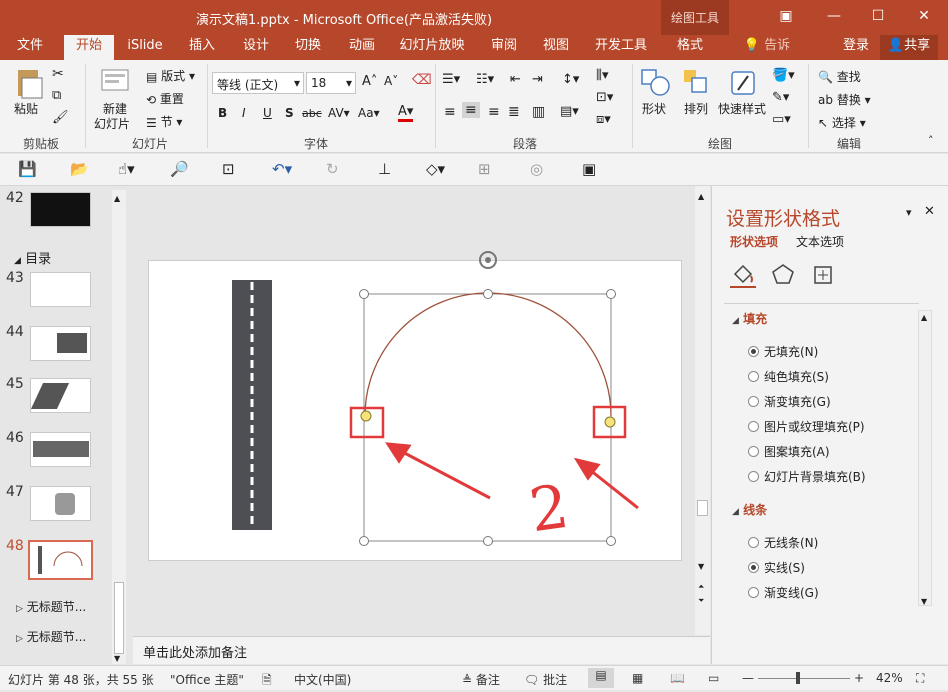 This screenshot has height=692, width=948. What do you see at coordinates (481, 679) in the screenshot?
I see `notes-toggle: ≜ 备注` at bounding box center [481, 679].